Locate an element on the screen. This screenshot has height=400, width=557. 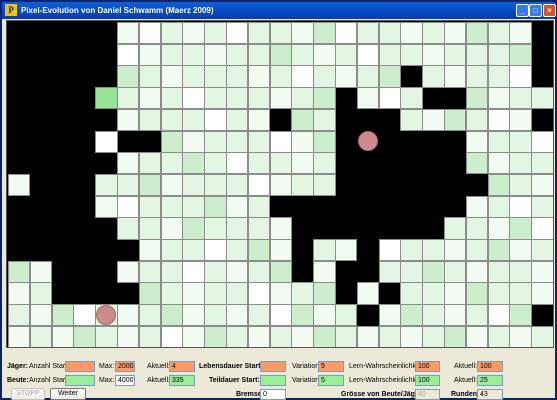
jaeger-max-field: 2000 is located at coordinates (125, 366).